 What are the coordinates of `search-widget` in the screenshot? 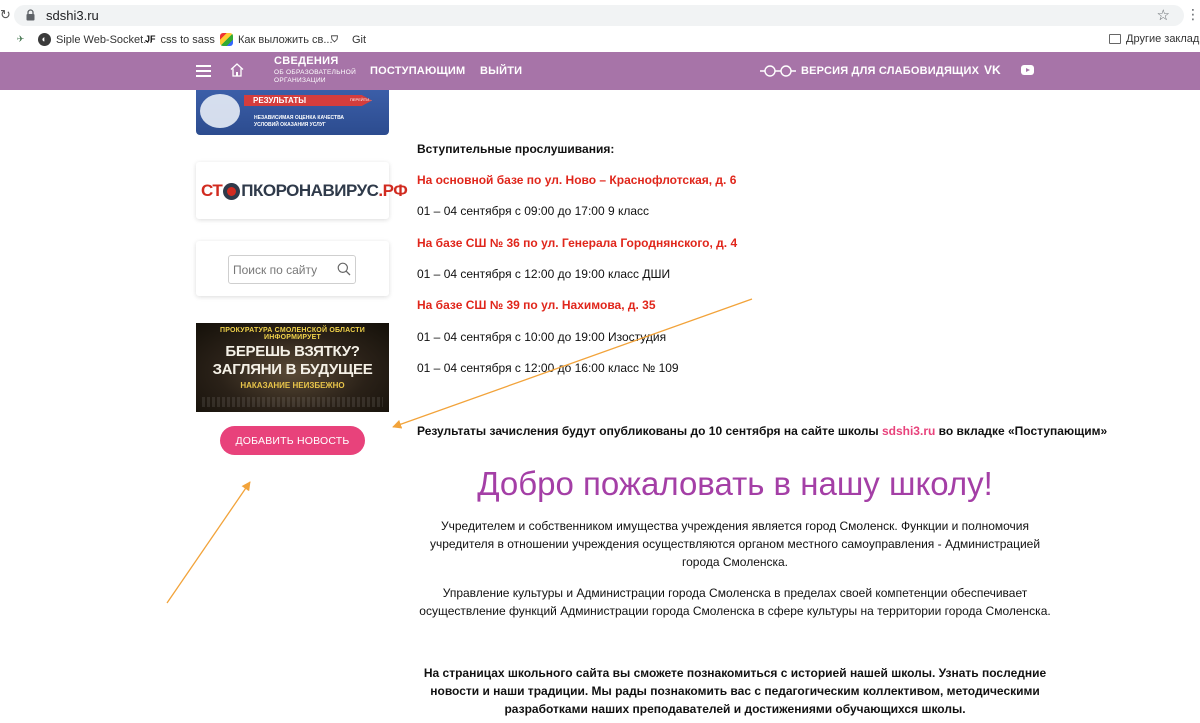 It's located at (292, 268).